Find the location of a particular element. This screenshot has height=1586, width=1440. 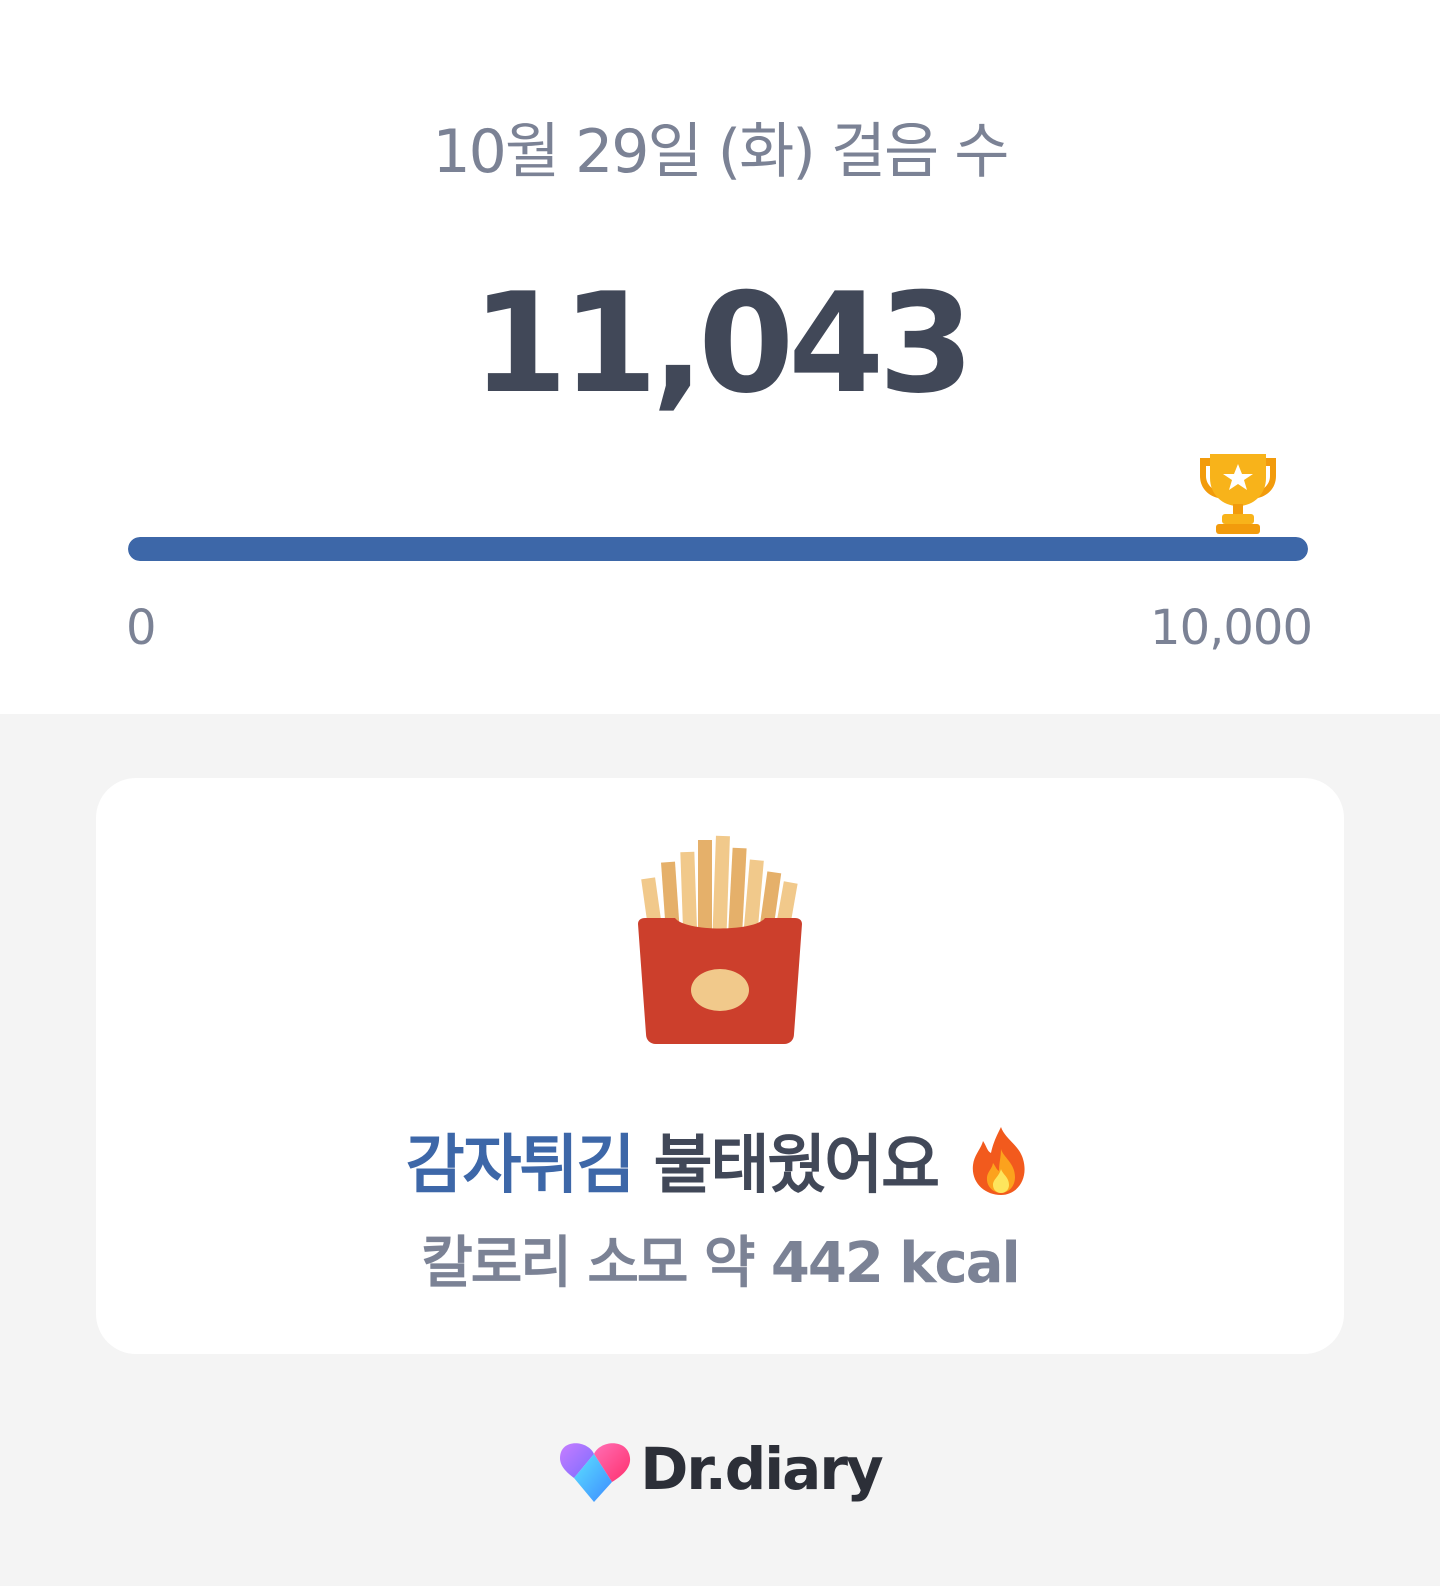

trophy-icon is located at coordinates (1238, 494).